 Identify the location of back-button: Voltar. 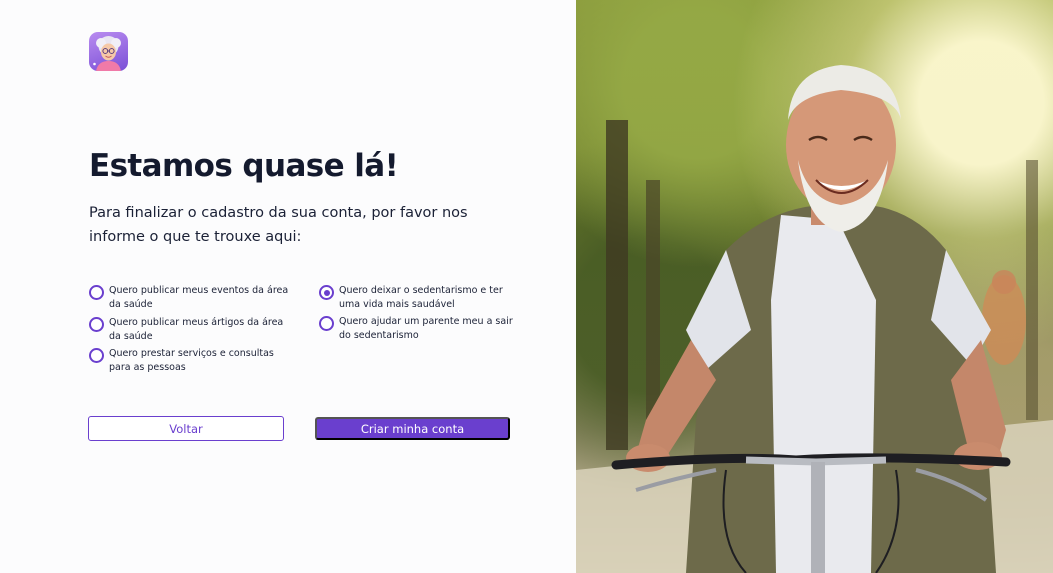
(186, 428).